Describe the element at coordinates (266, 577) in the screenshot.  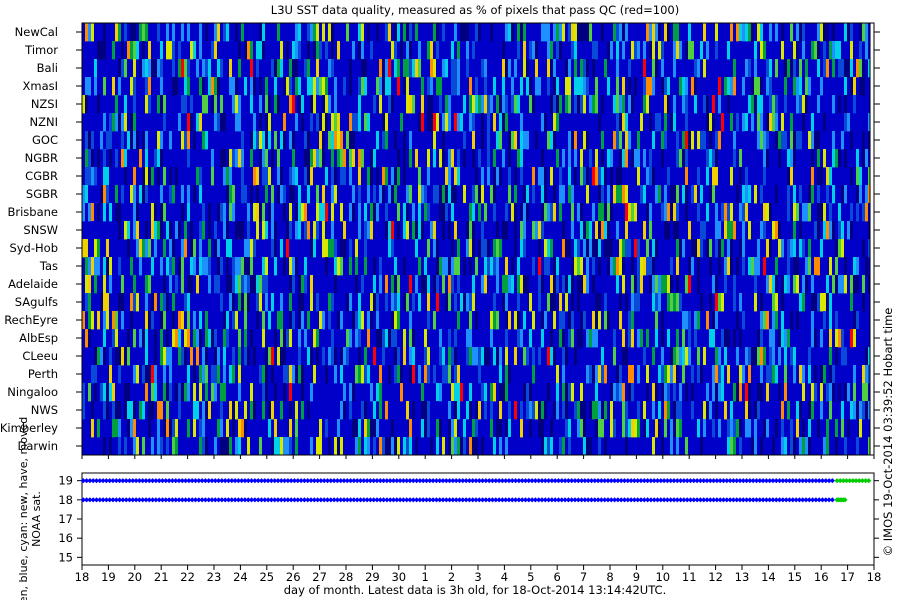
I see `x-tick-label: 25` at that location.